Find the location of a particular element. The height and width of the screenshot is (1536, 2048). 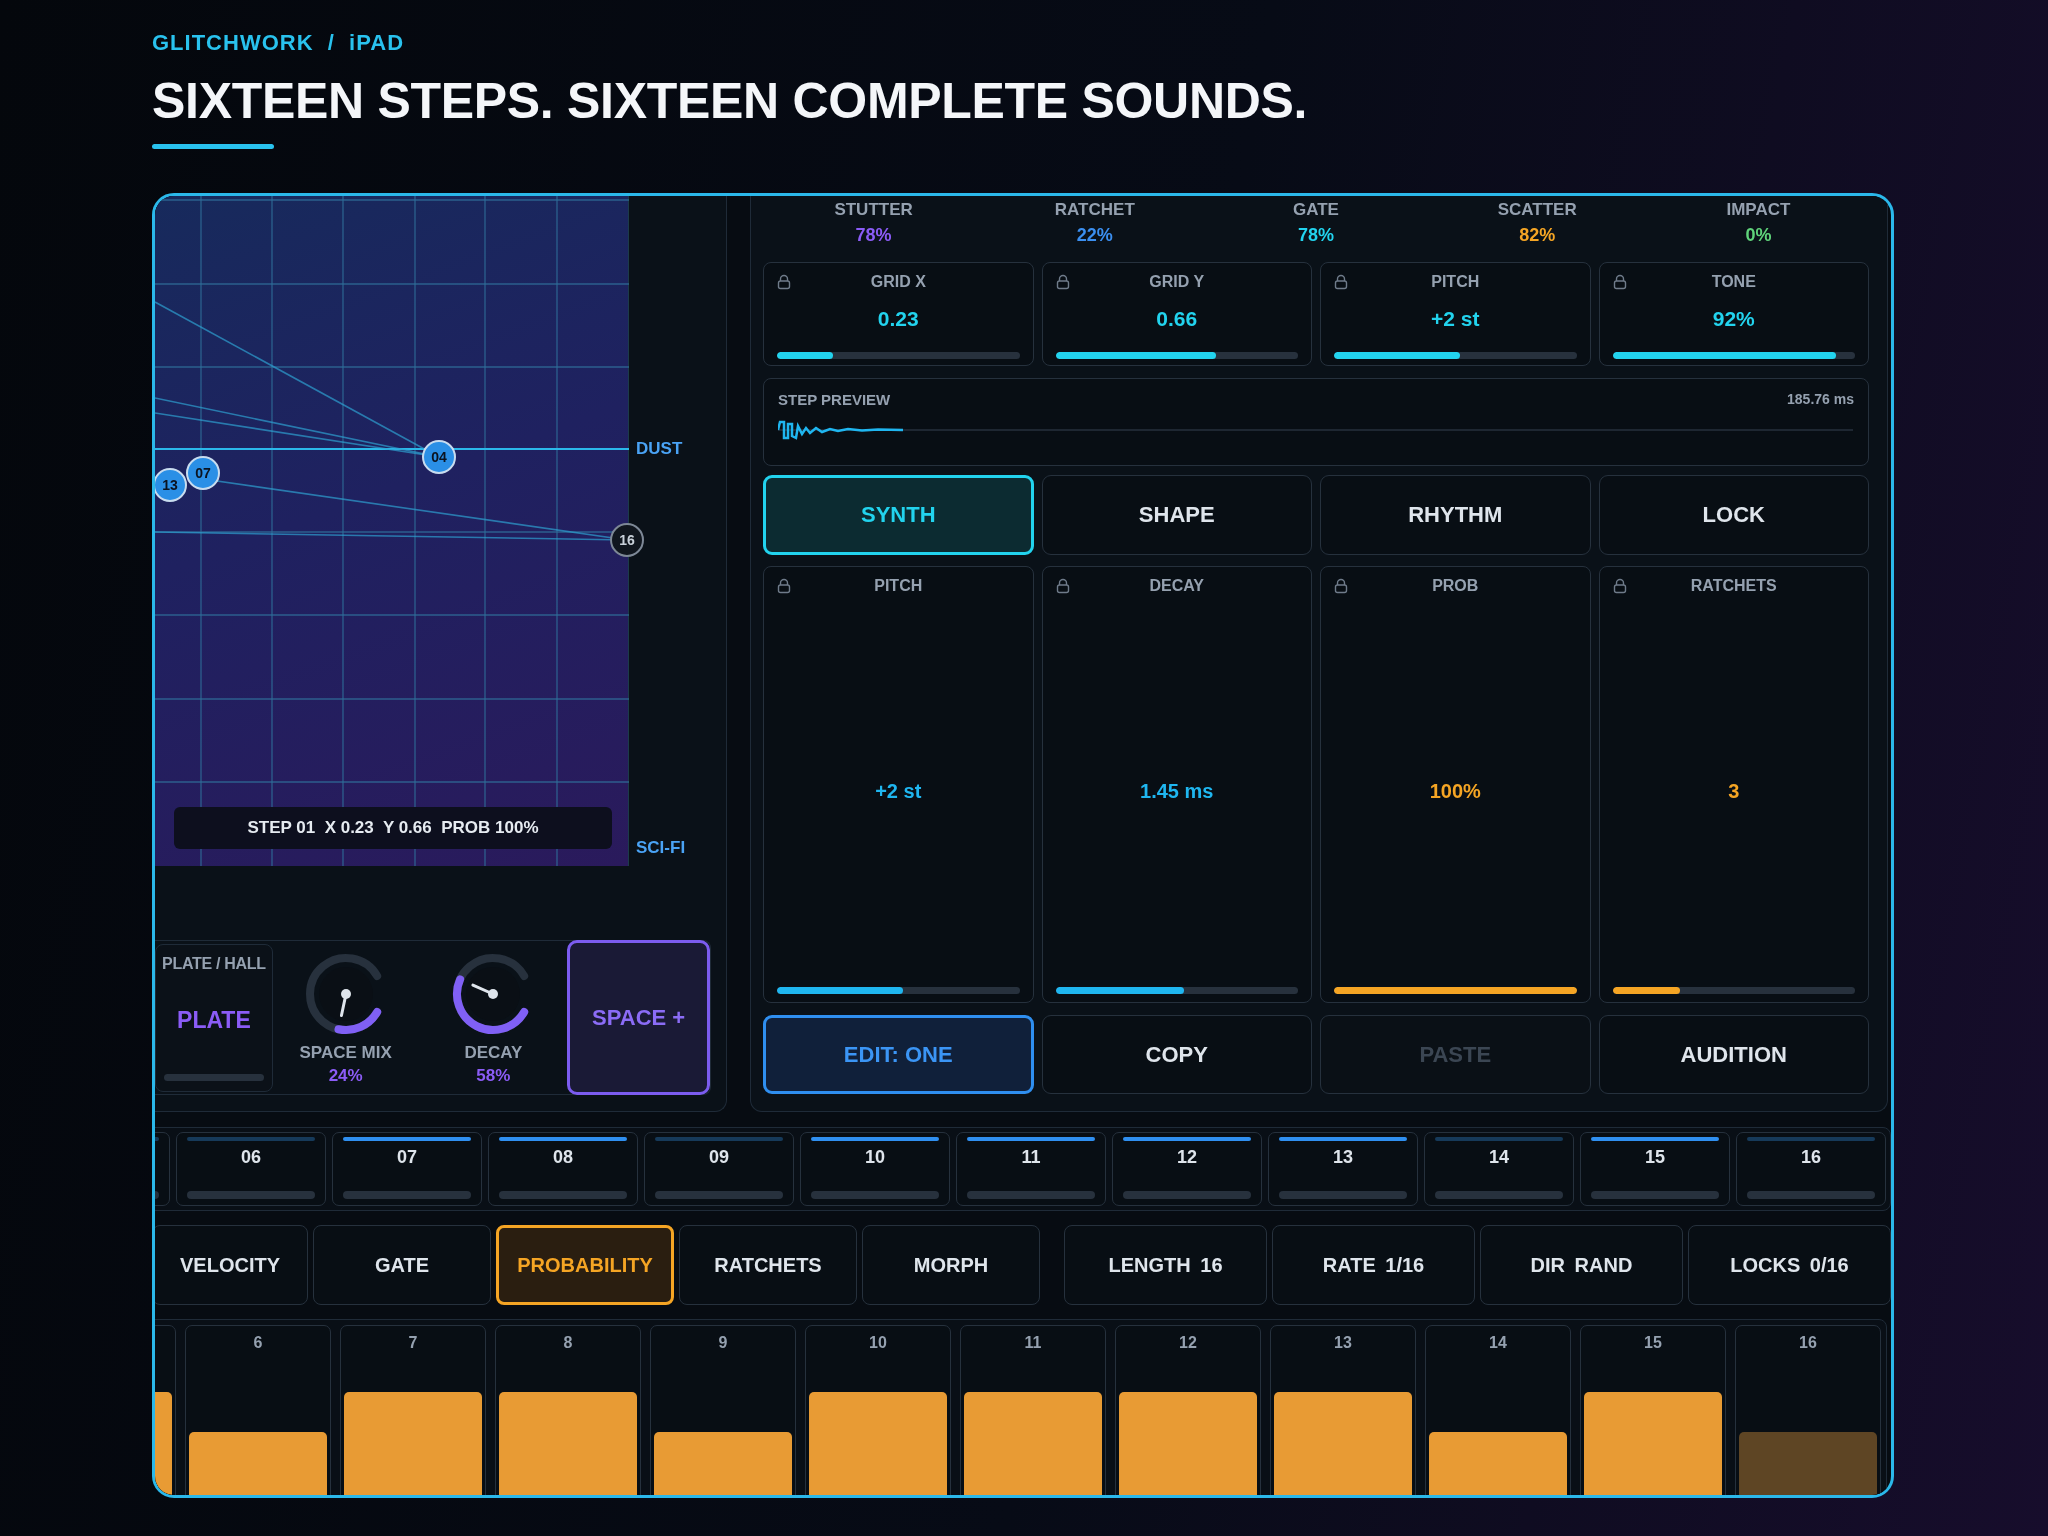

step-node: 16 is located at coordinates (627, 540).